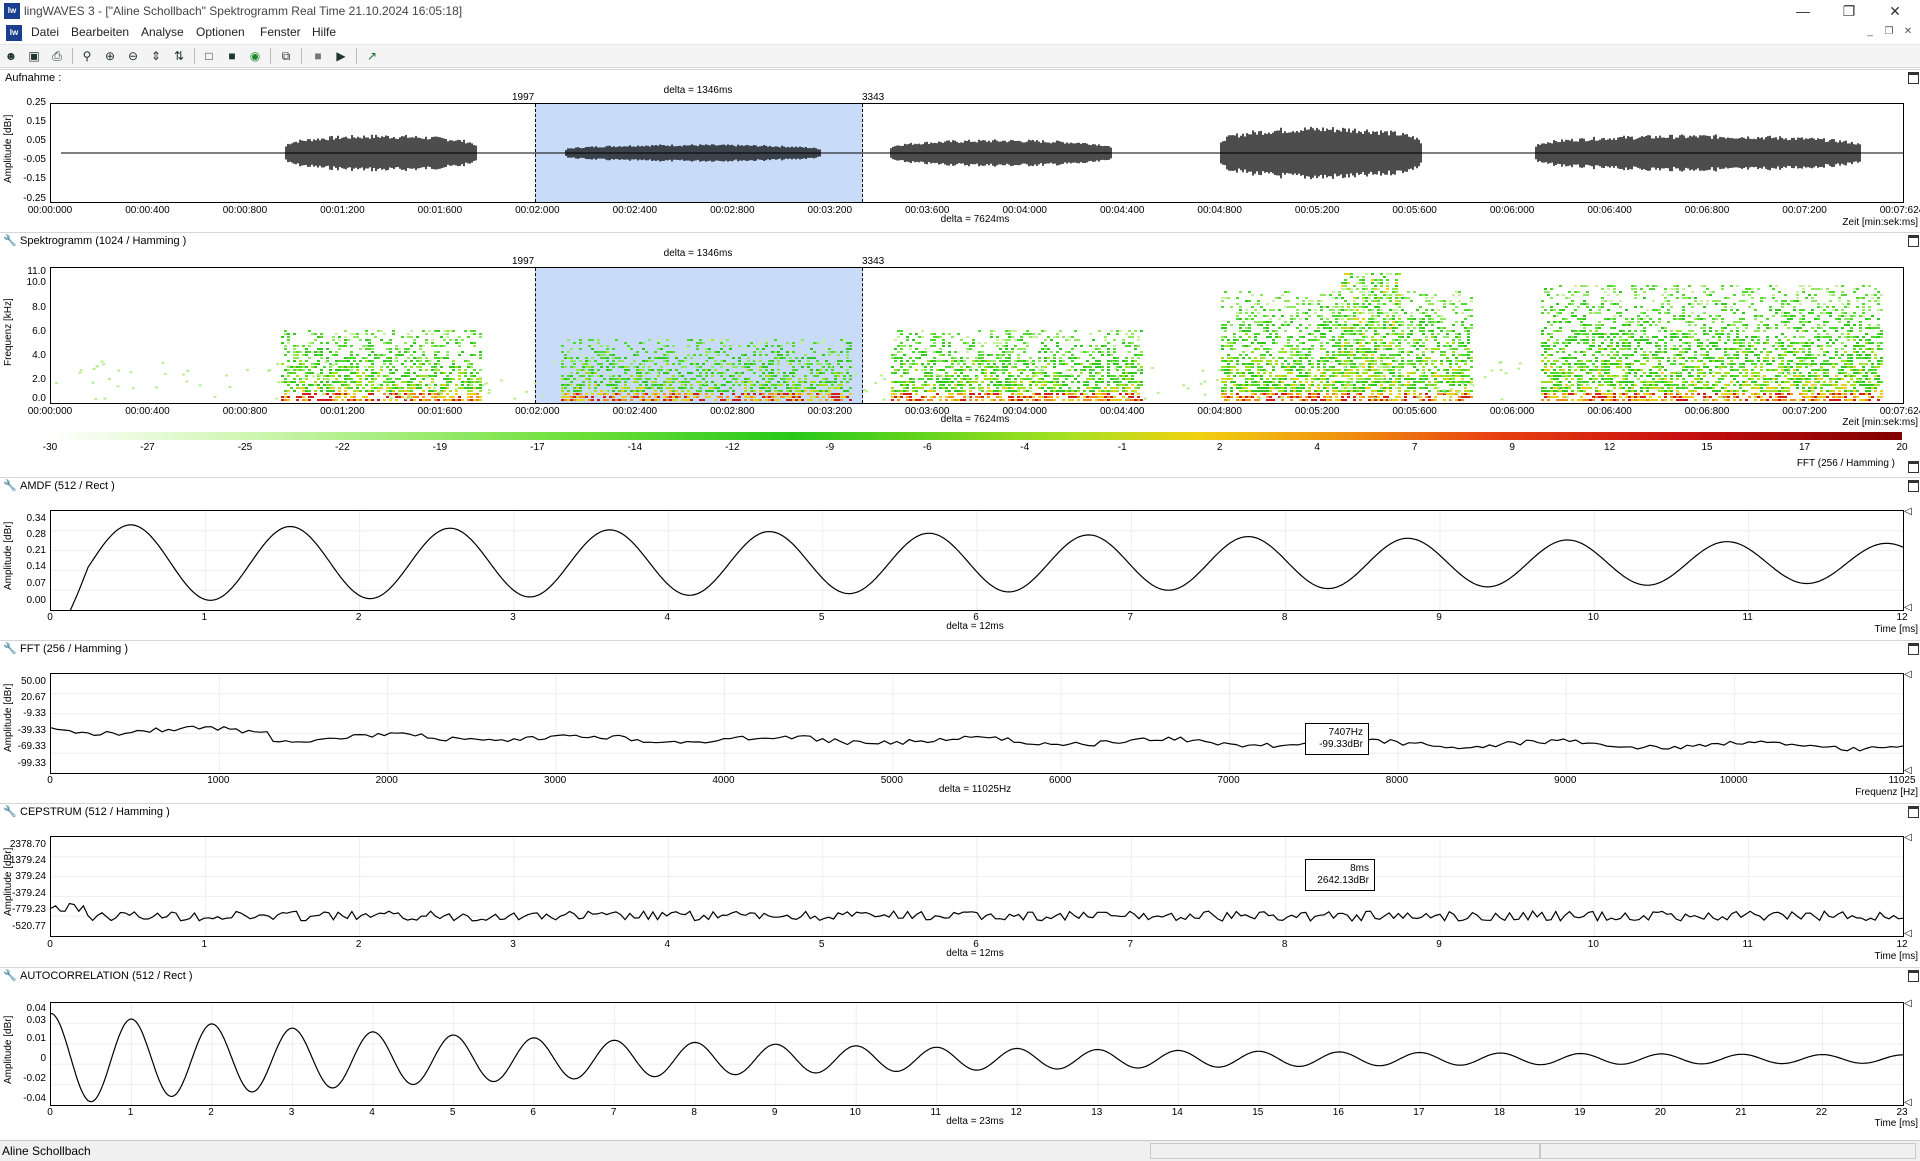  I want to click on xtick: 00:07:200, so click(1804, 210).